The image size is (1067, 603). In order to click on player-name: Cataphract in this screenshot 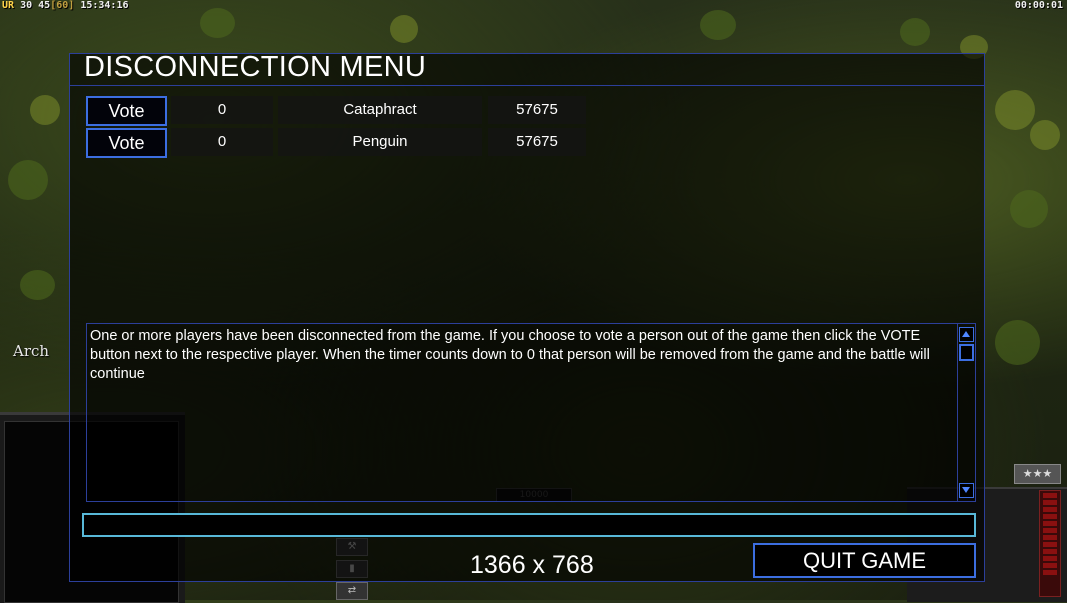, I will do `click(380, 110)`.